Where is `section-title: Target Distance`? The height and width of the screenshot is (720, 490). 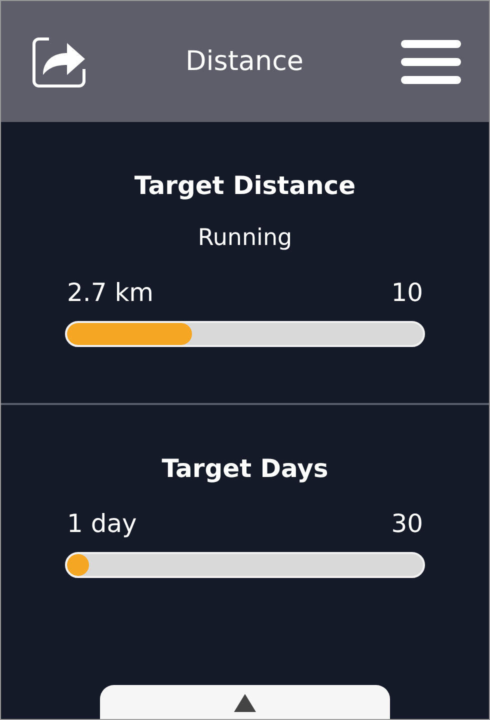
section-title: Target Distance is located at coordinates (245, 186).